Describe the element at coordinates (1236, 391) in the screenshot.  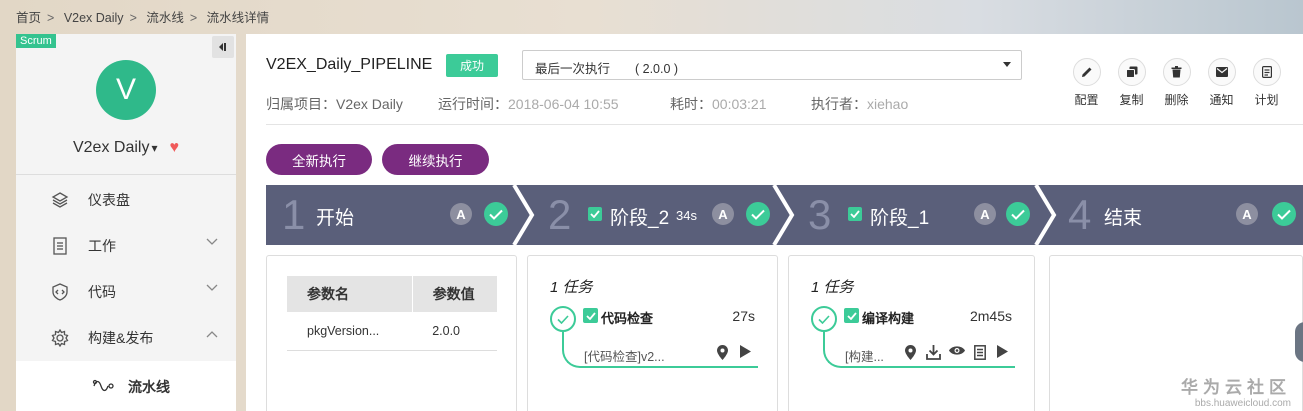
I see `watermark: 华为云社区 bbs.huaweicloud.com` at that location.